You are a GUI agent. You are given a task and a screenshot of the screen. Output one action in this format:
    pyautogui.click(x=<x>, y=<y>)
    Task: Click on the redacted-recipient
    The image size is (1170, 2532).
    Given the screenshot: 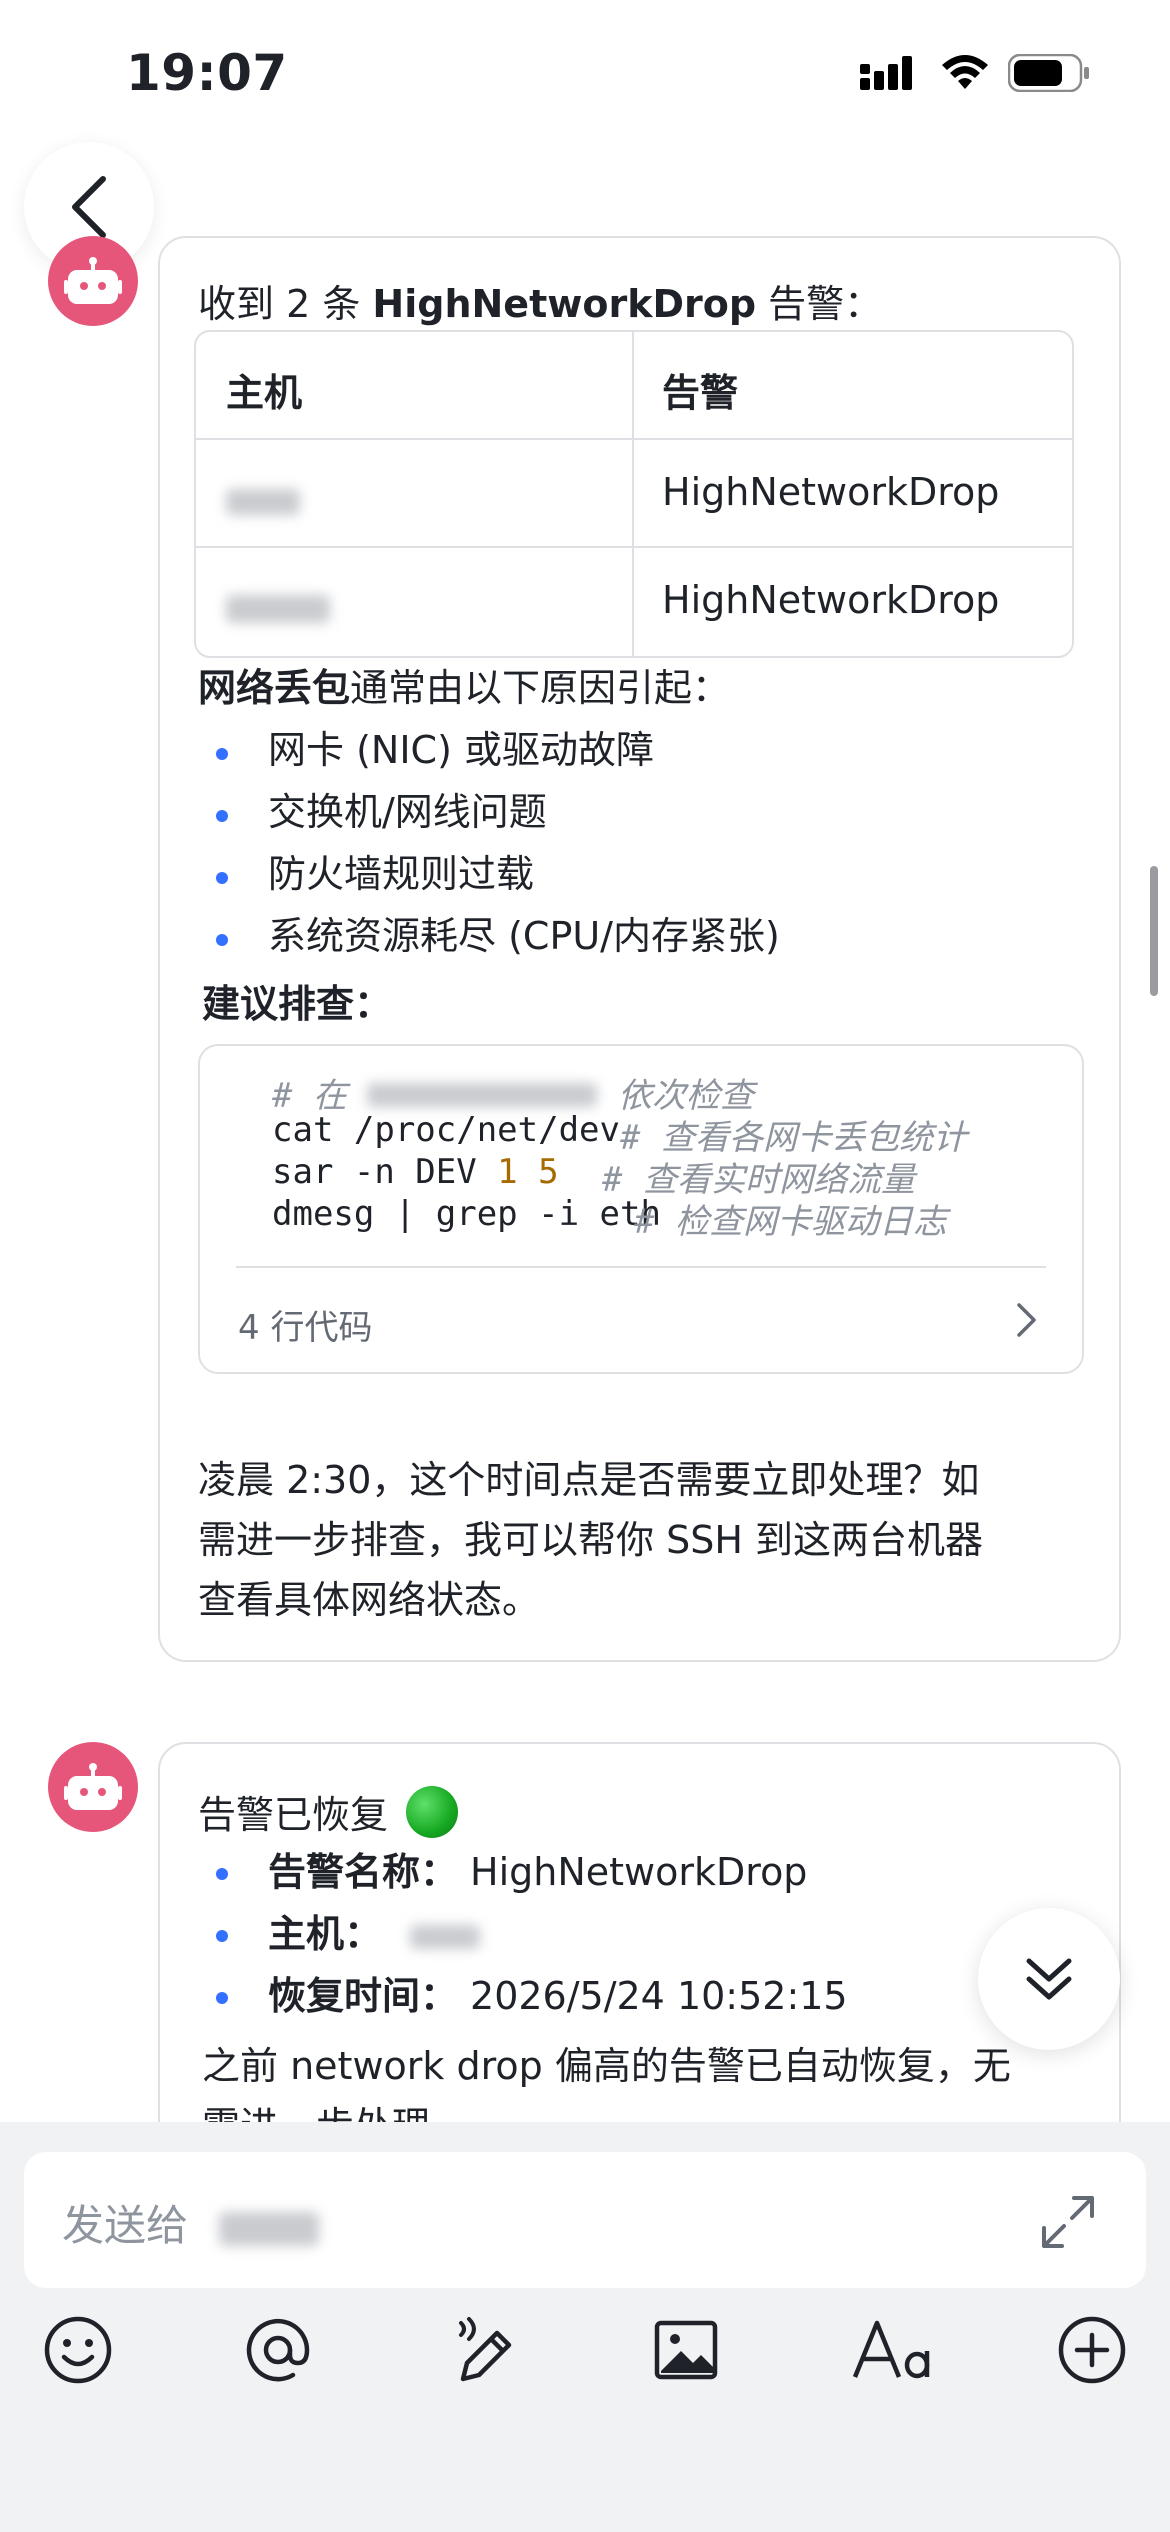 What is the action you would take?
    pyautogui.click(x=269, y=2228)
    